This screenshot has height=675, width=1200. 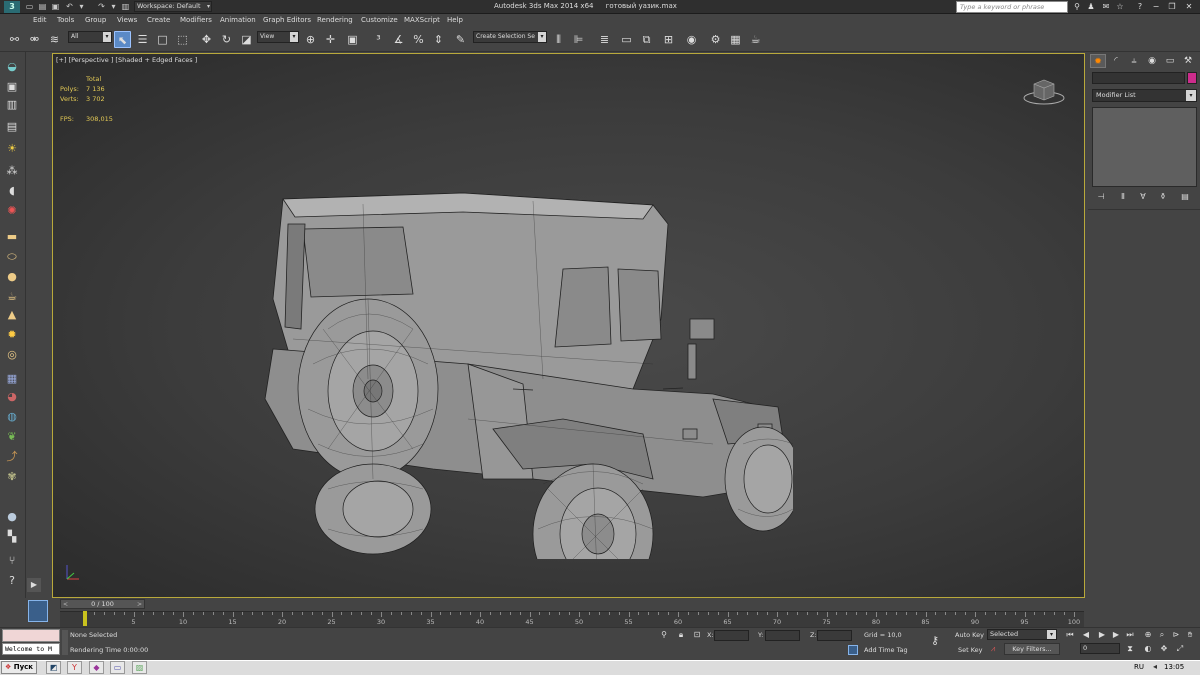 I want to click on speaker-icon: ◖, so click(x=12, y=191).